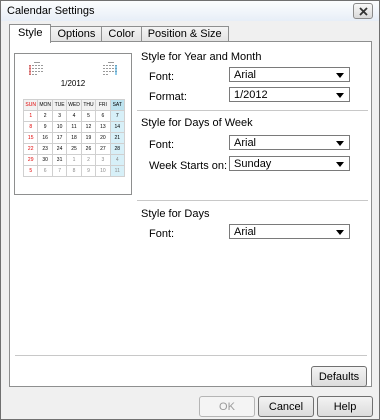 Image resolution: width=380 pixels, height=420 pixels. Describe the element at coordinates (103, 127) in the screenshot. I see `day-cell: 13` at that location.